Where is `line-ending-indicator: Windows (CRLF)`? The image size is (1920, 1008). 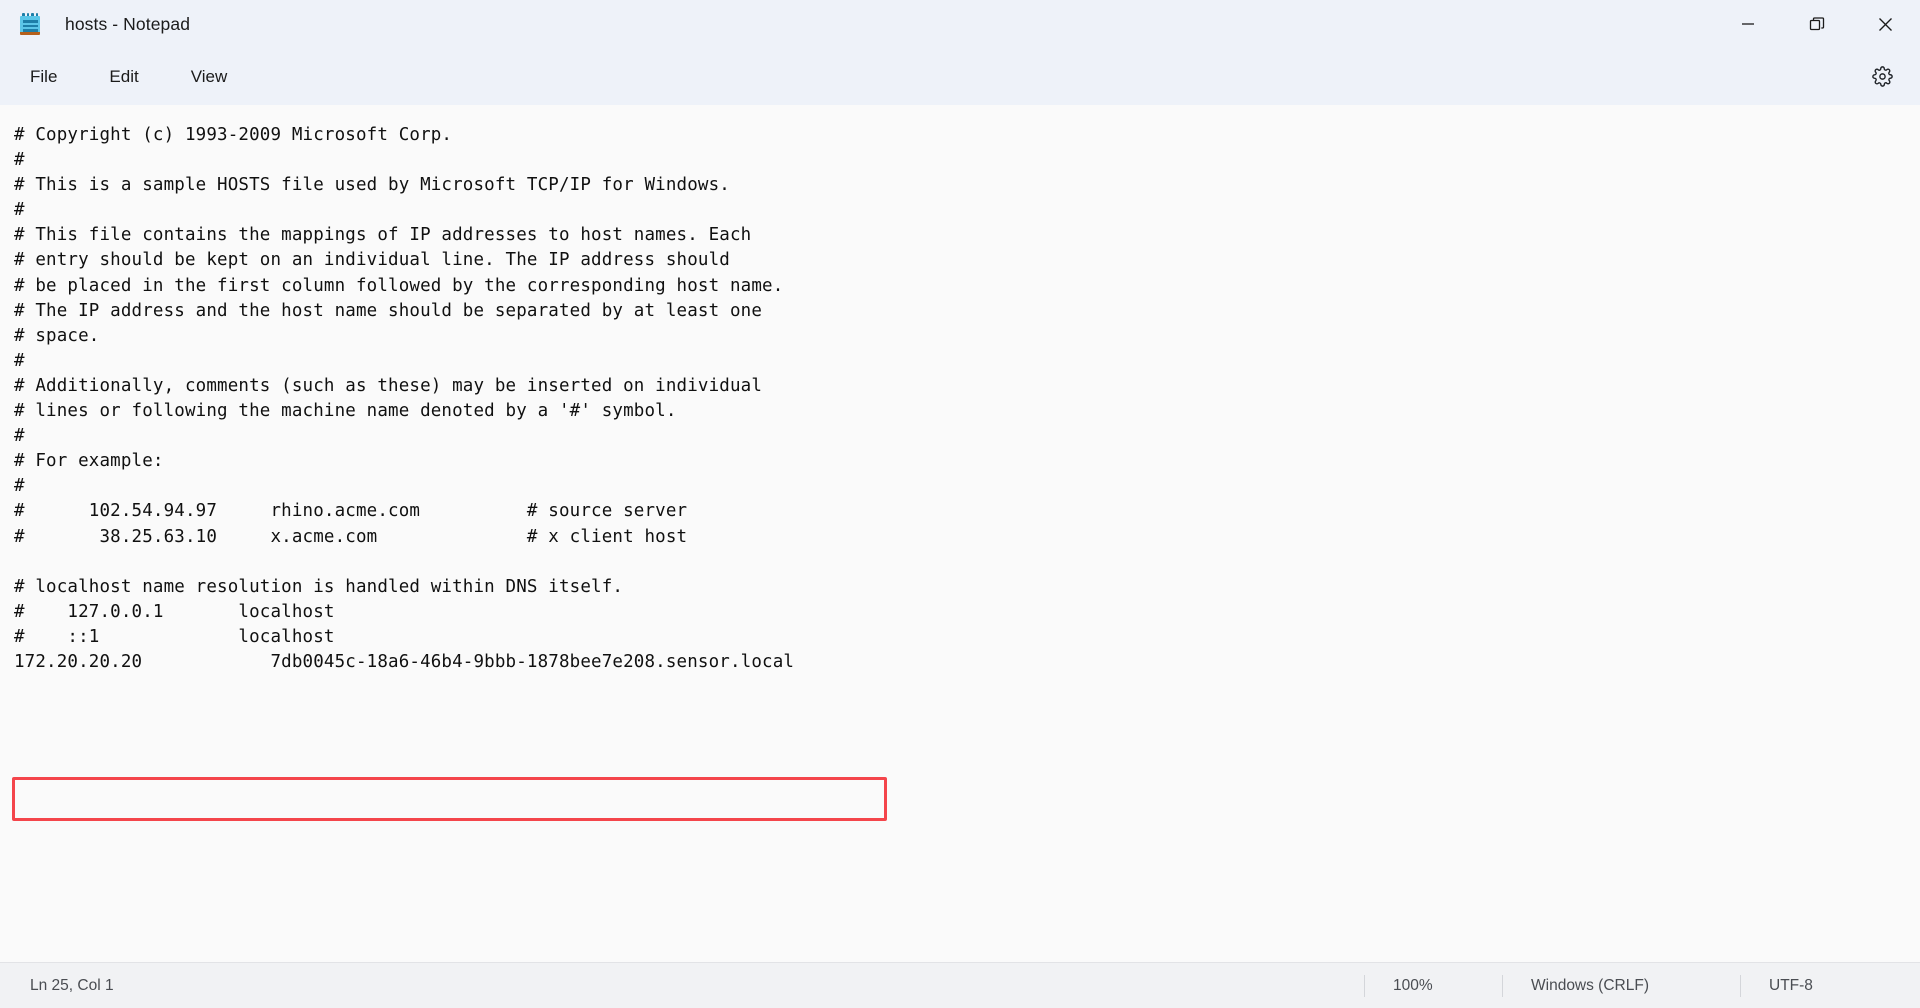 line-ending-indicator: Windows (CRLF) is located at coordinates (1621, 985).